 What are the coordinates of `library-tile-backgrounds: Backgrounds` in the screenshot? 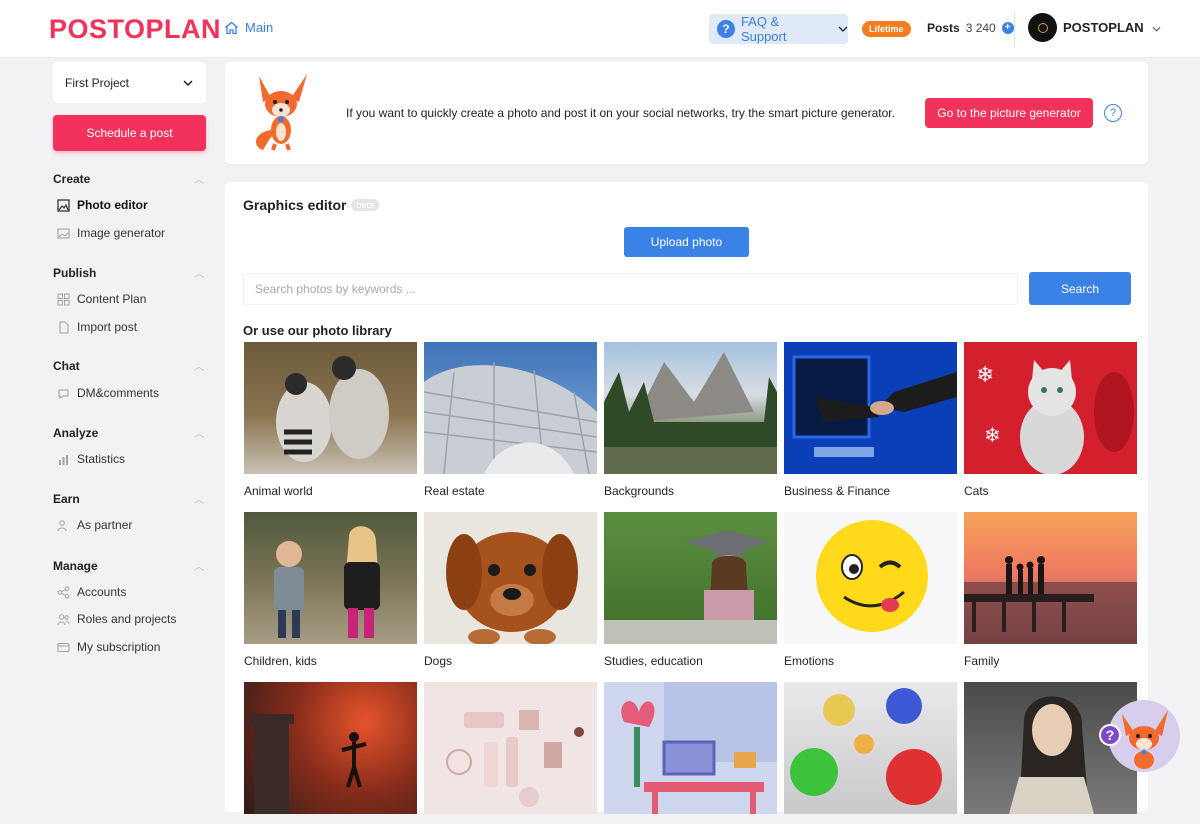 It's located at (690, 420).